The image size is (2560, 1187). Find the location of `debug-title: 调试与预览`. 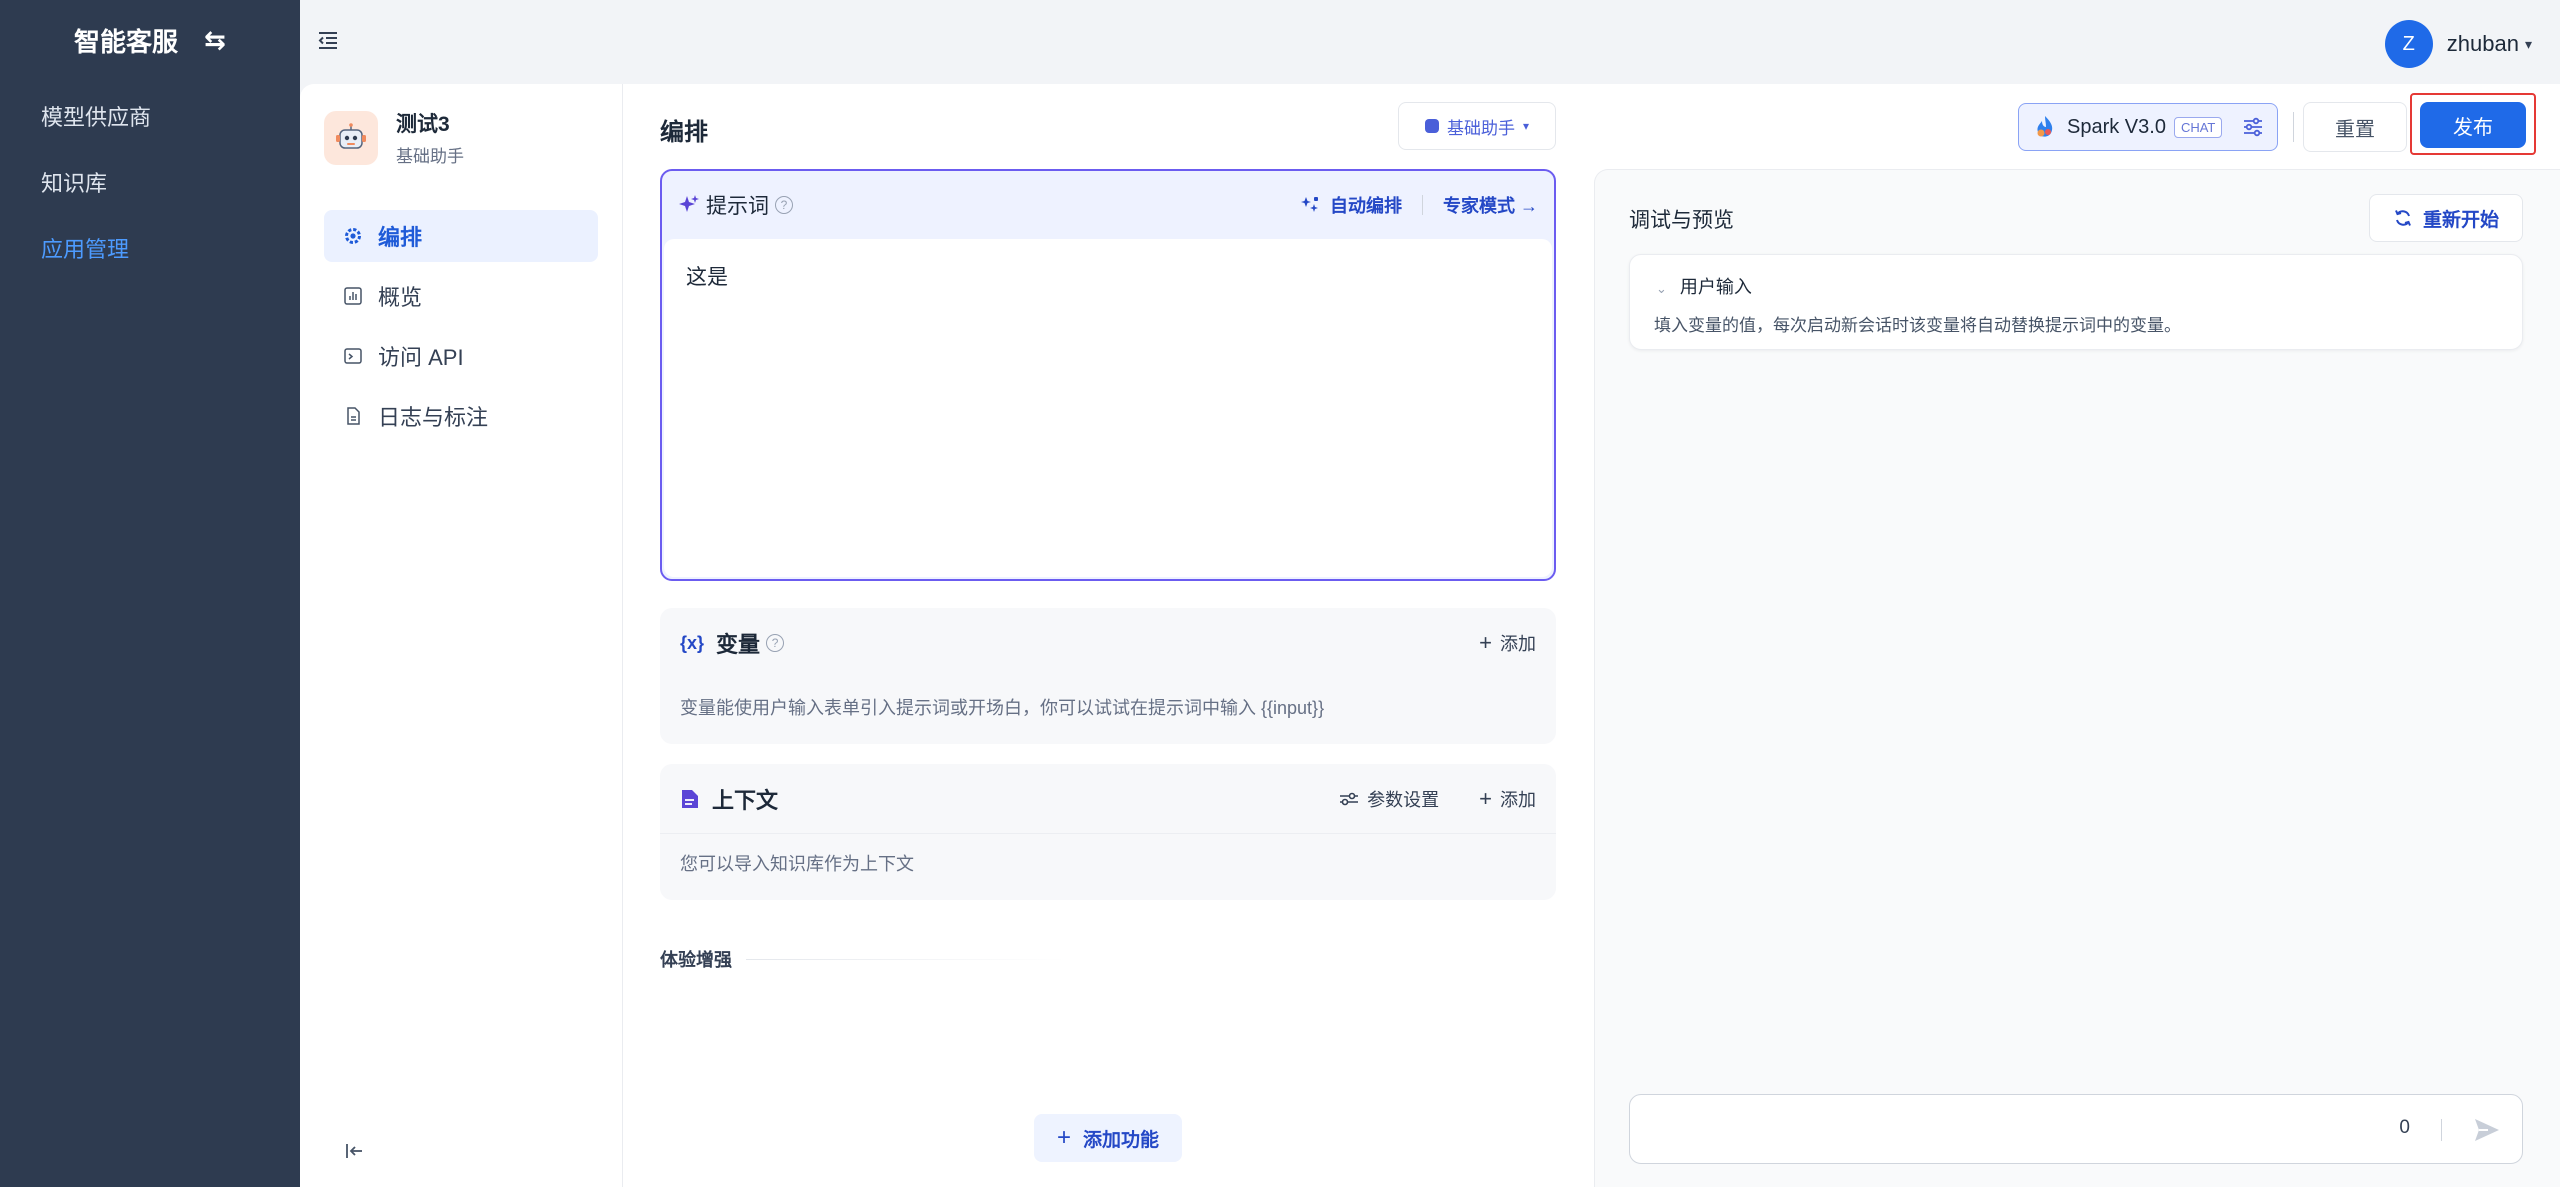

debug-title: 调试与预览 is located at coordinates (1681, 220).